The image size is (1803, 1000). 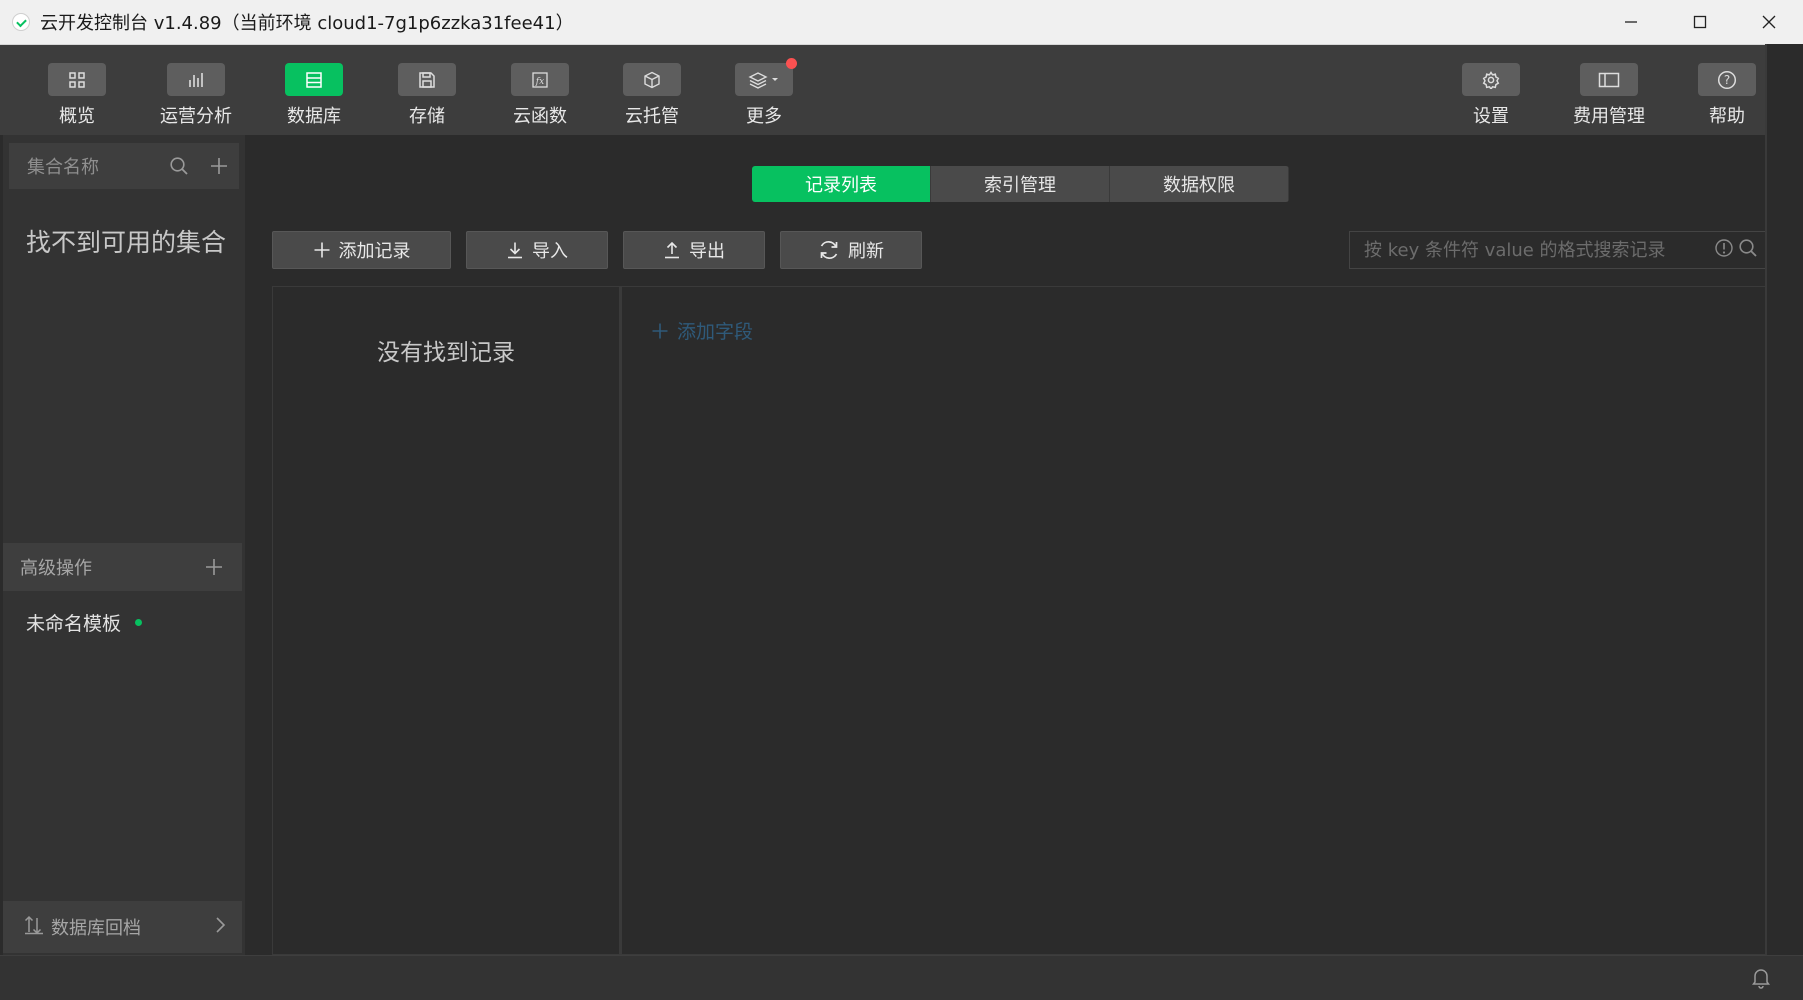 What do you see at coordinates (652, 116) in the screenshot?
I see `toolbar-cloud-hosting-label: 云托管` at bounding box center [652, 116].